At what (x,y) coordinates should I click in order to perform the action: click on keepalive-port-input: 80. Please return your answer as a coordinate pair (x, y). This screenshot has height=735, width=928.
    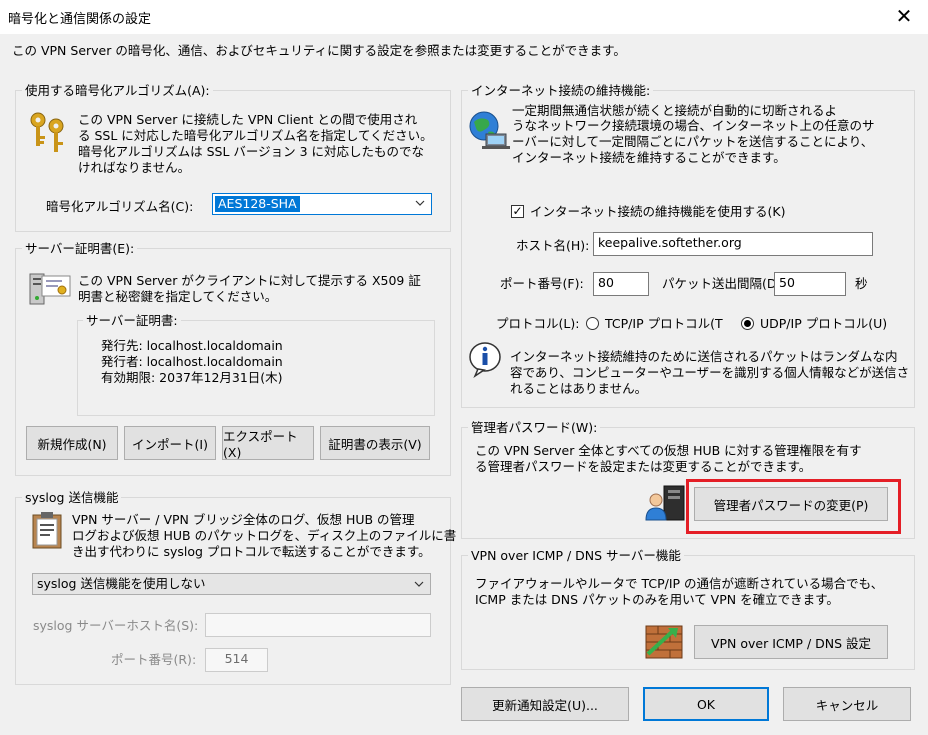
    Looking at the image, I should click on (621, 284).